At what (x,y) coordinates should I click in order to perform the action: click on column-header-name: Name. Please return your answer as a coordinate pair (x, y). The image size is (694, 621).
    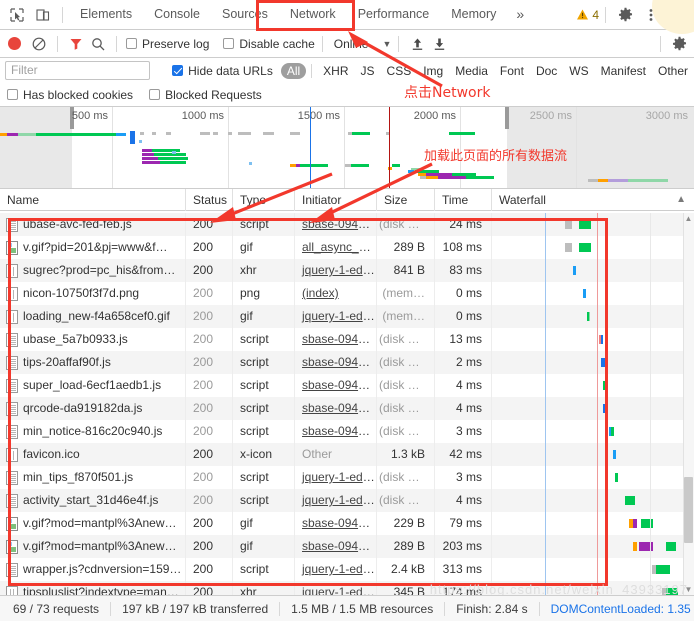
    Looking at the image, I should click on (93, 199).